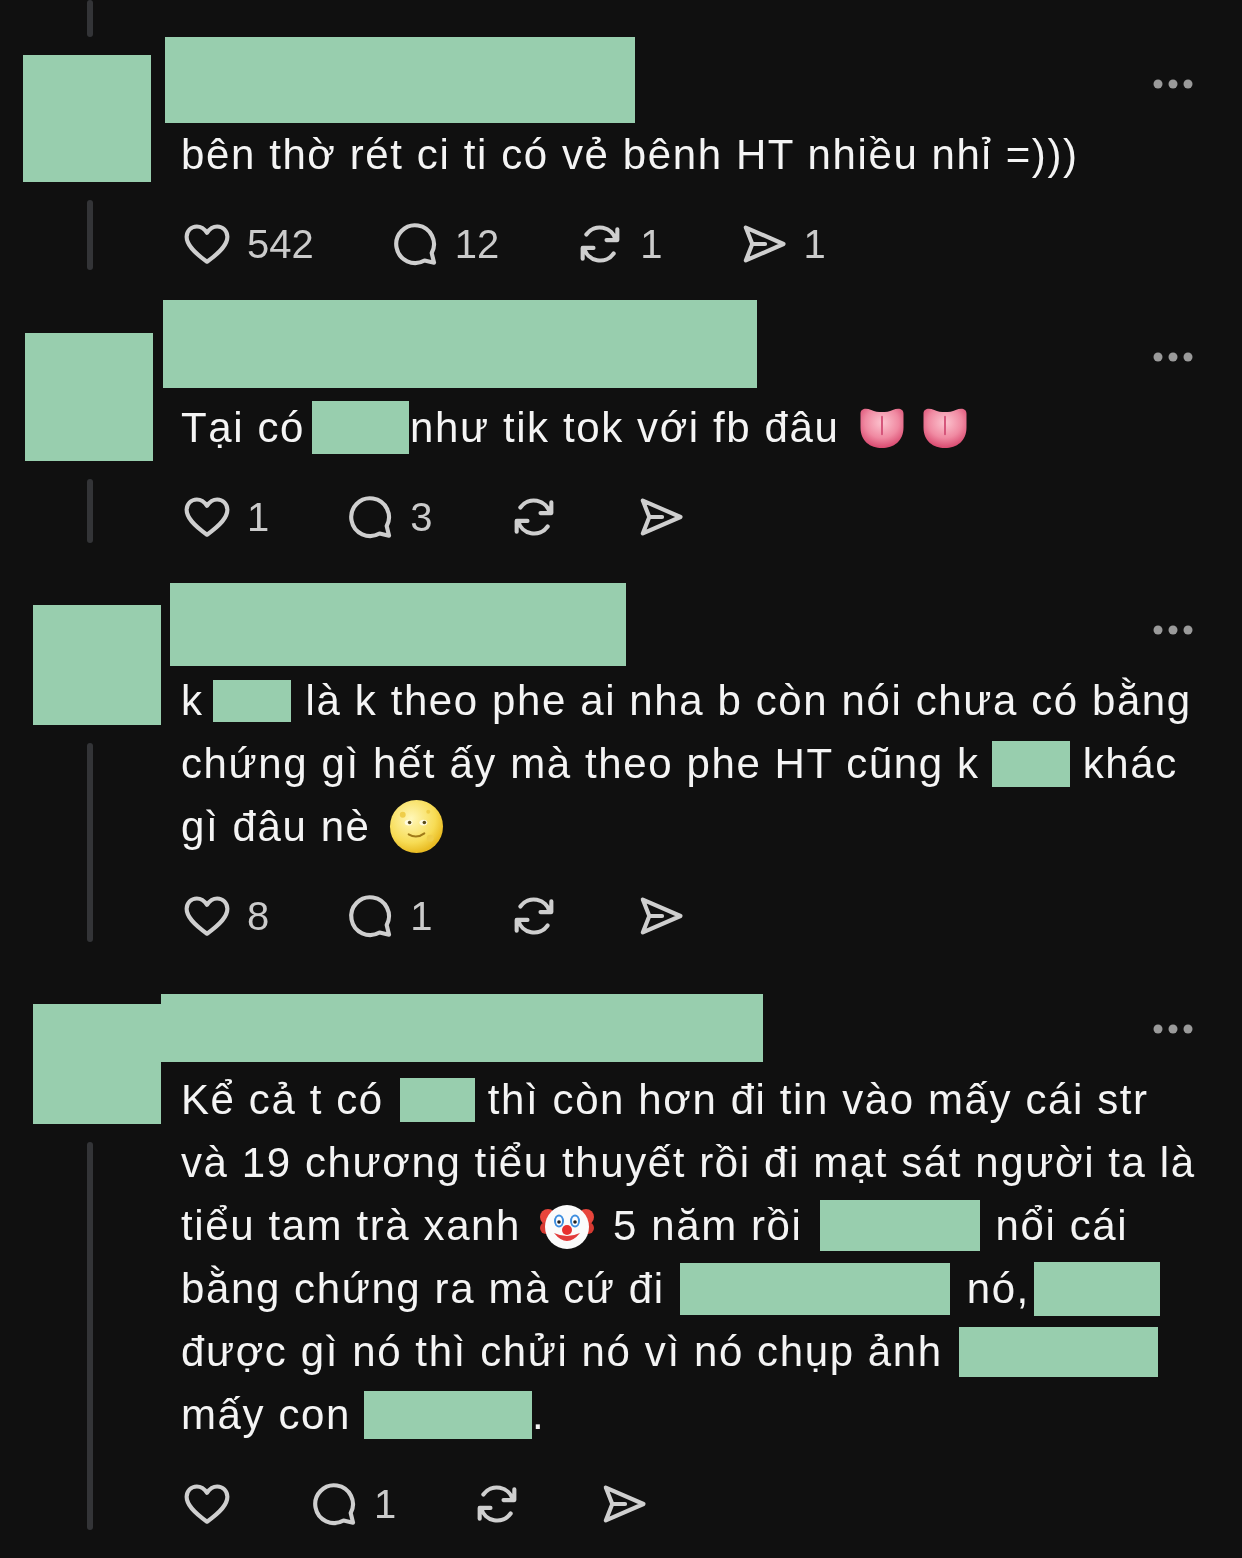 Image resolution: width=1242 pixels, height=1558 pixels. I want to click on share-button: 1, so click(781, 244).